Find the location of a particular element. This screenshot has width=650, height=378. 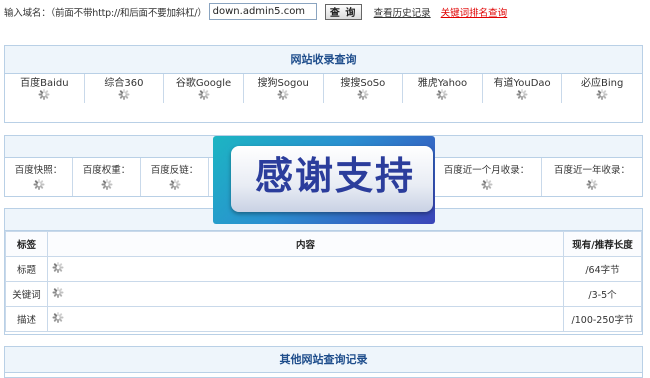

query-button: 查 询 is located at coordinates (343, 11).